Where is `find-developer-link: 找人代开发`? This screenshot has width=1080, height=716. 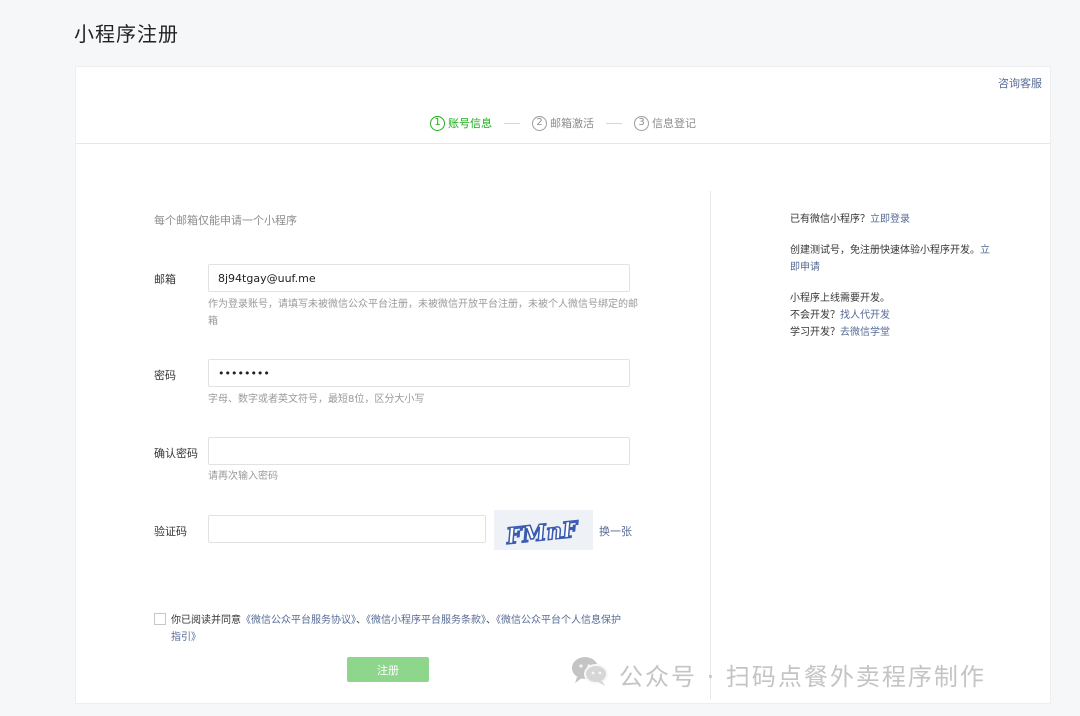 find-developer-link: 找人代开发 is located at coordinates (865, 315).